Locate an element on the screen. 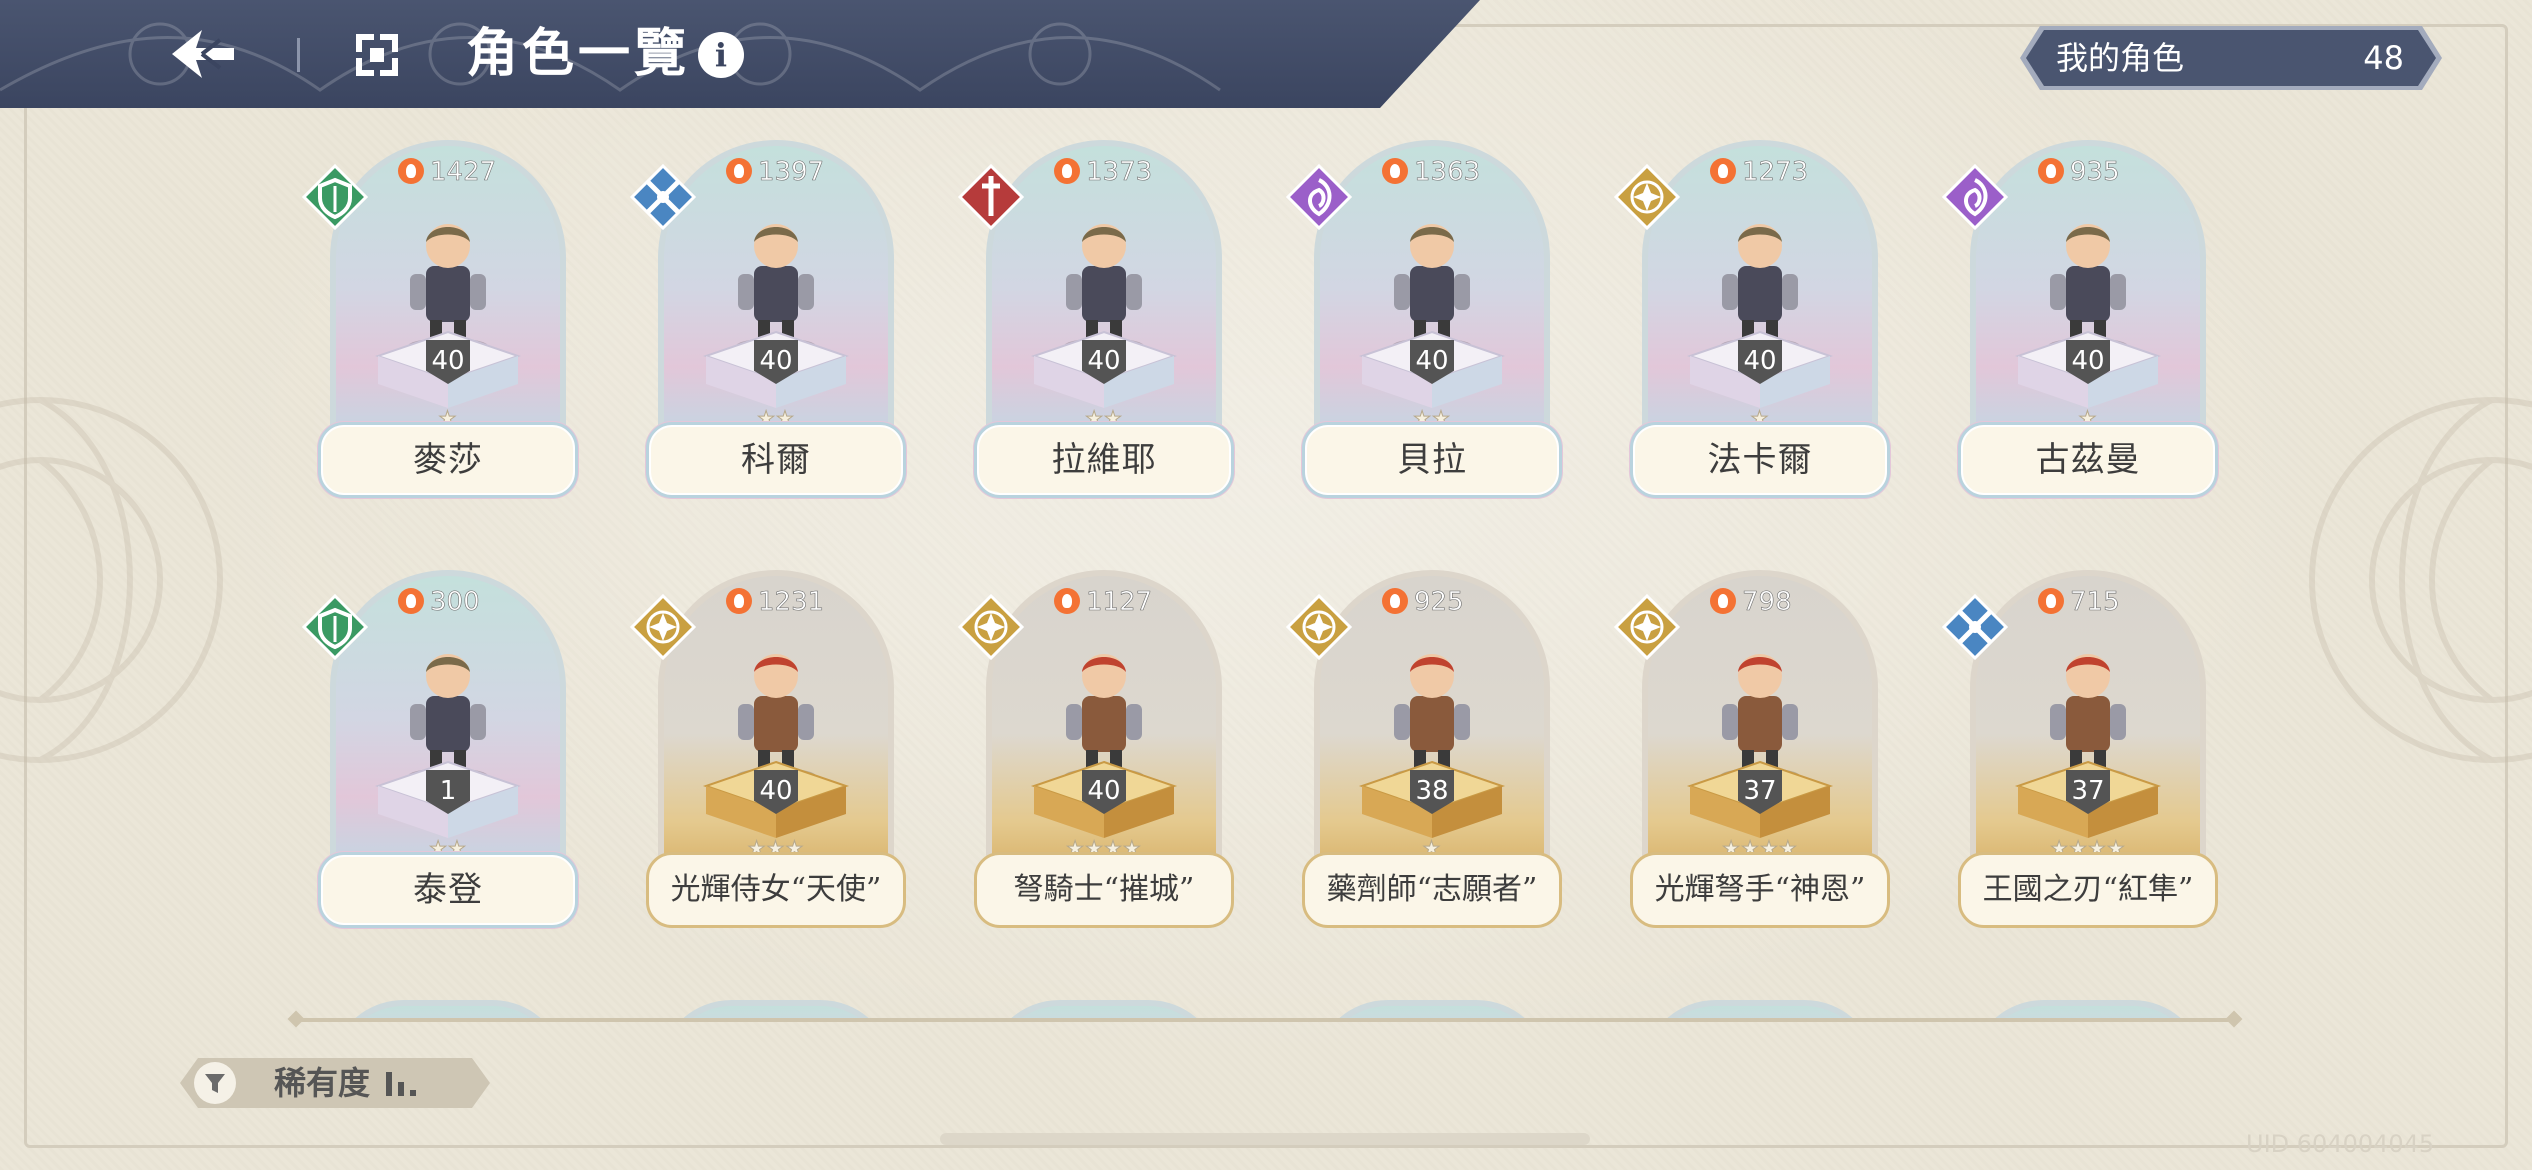 This screenshot has width=2532, height=1170. power-rating: 925 is located at coordinates (1423, 601).